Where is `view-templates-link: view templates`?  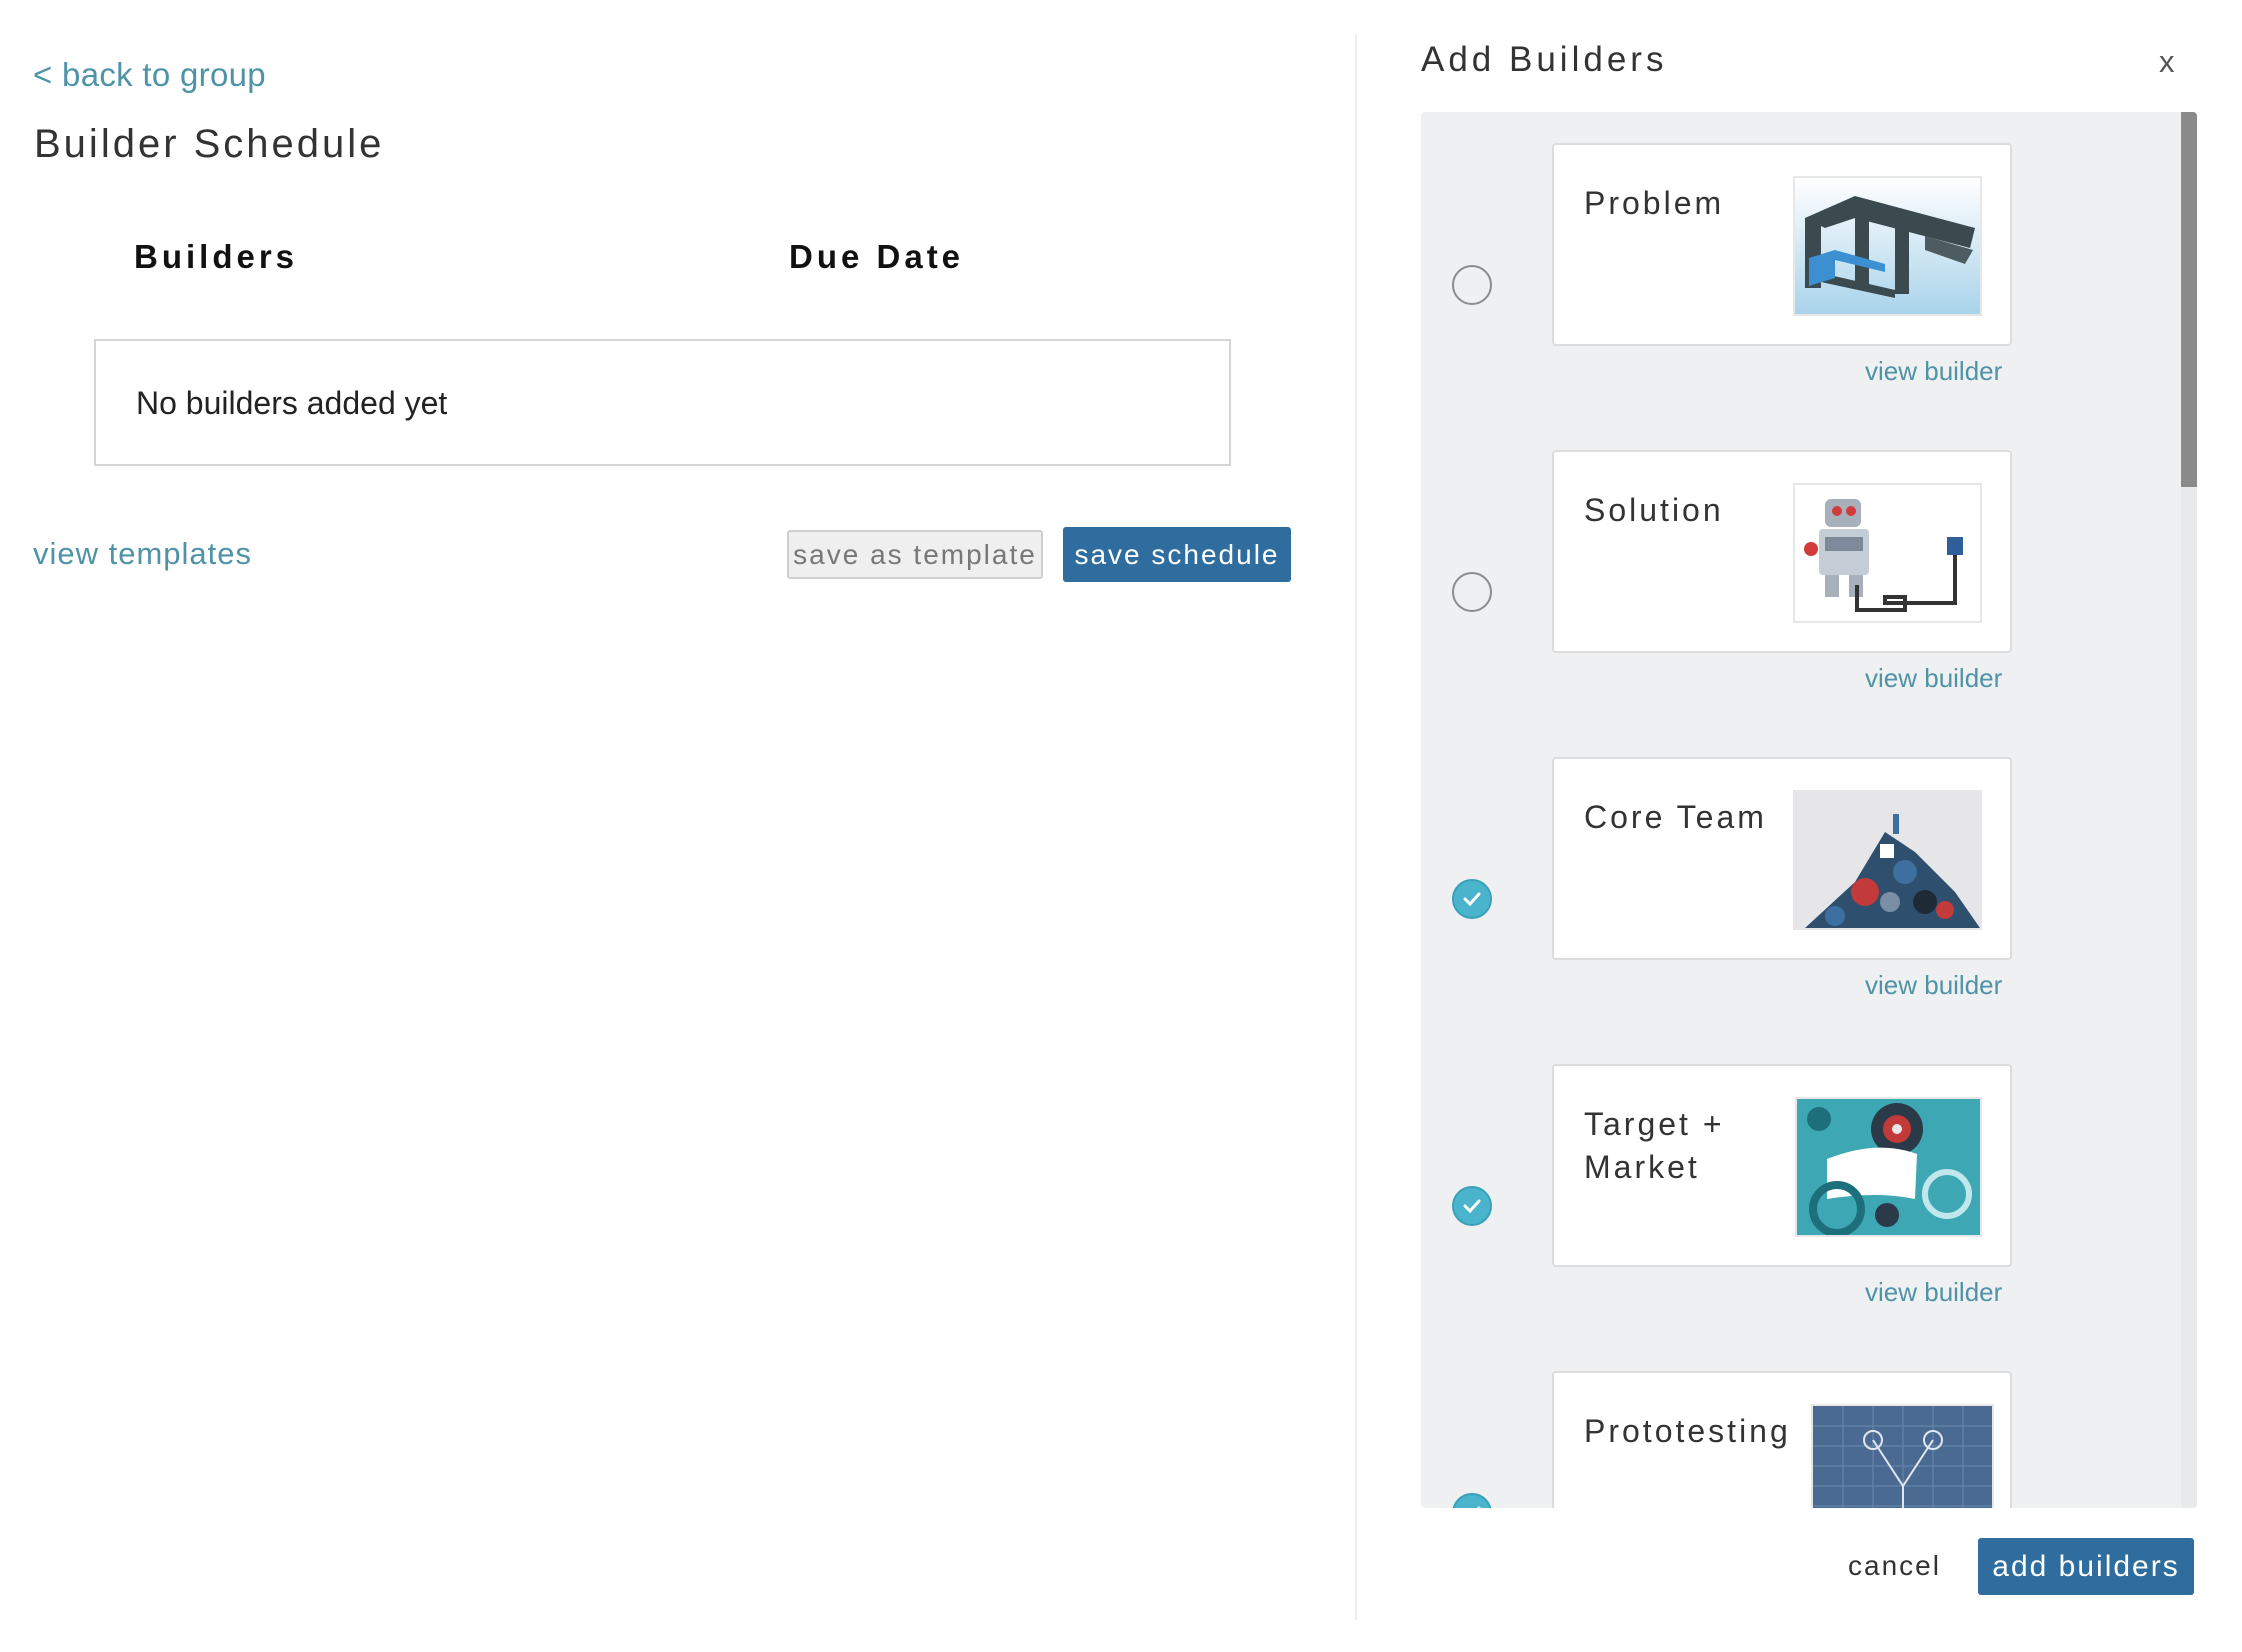
view-templates-link: view templates is located at coordinates (142, 554).